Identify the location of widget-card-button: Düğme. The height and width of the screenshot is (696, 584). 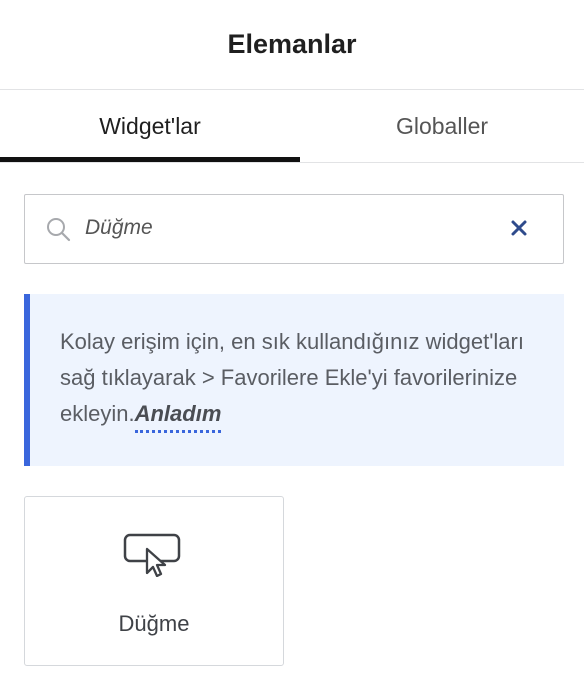
(154, 581).